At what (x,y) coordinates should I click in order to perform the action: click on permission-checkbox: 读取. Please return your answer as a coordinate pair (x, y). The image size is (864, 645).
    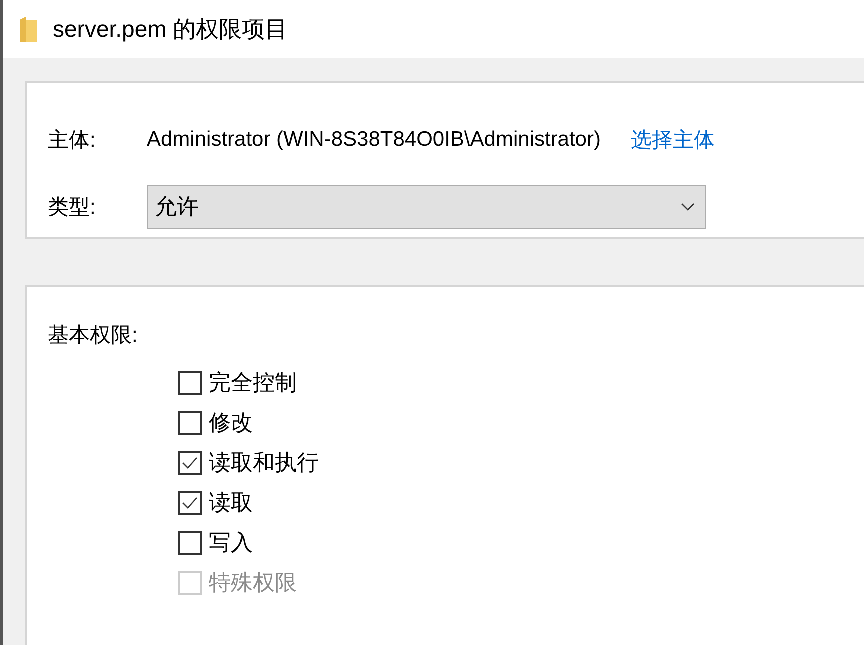
    Looking at the image, I should click on (521, 503).